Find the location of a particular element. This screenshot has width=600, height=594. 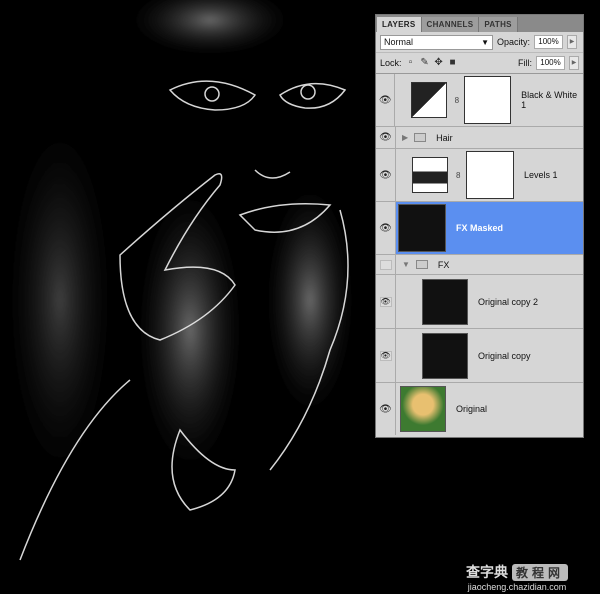

layer-thumbnail is located at coordinates (422, 228).